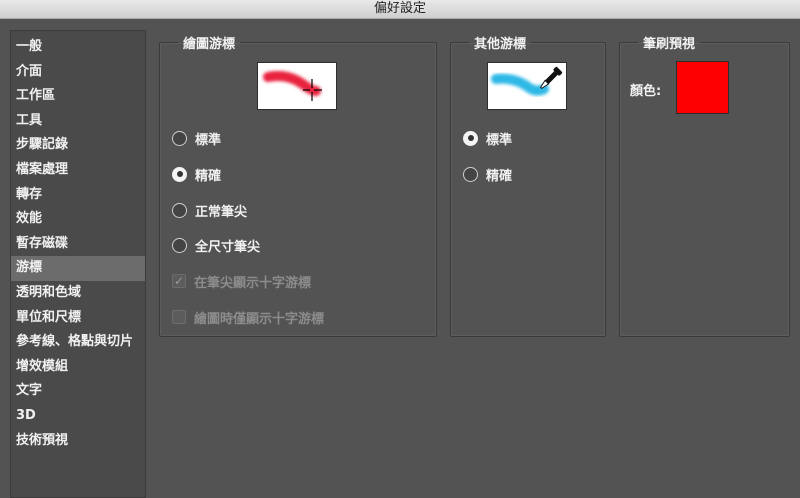 This screenshot has height=498, width=800. Describe the element at coordinates (78, 441) in the screenshot. I see `sidebar-item-technology-previews: 技術預視` at that location.